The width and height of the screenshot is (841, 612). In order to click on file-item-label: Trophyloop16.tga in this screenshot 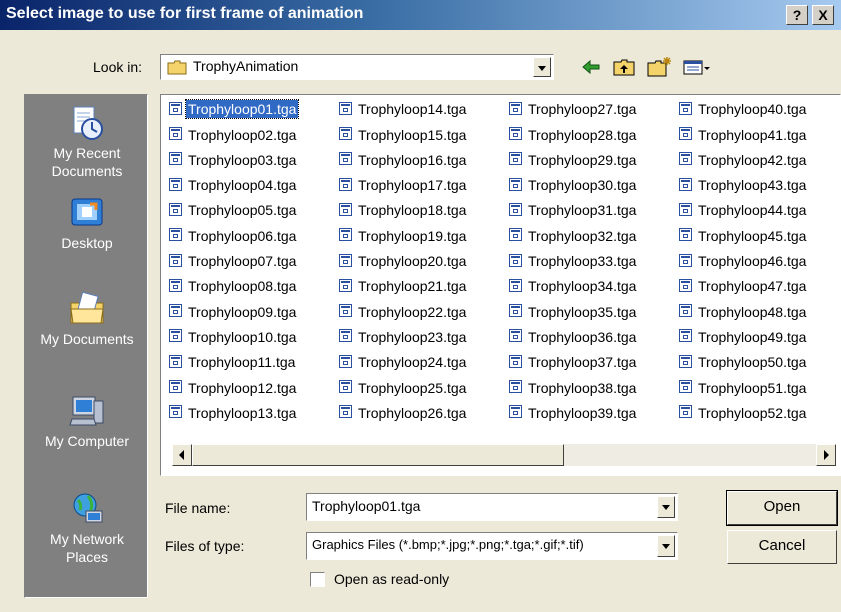, I will do `click(412, 159)`.